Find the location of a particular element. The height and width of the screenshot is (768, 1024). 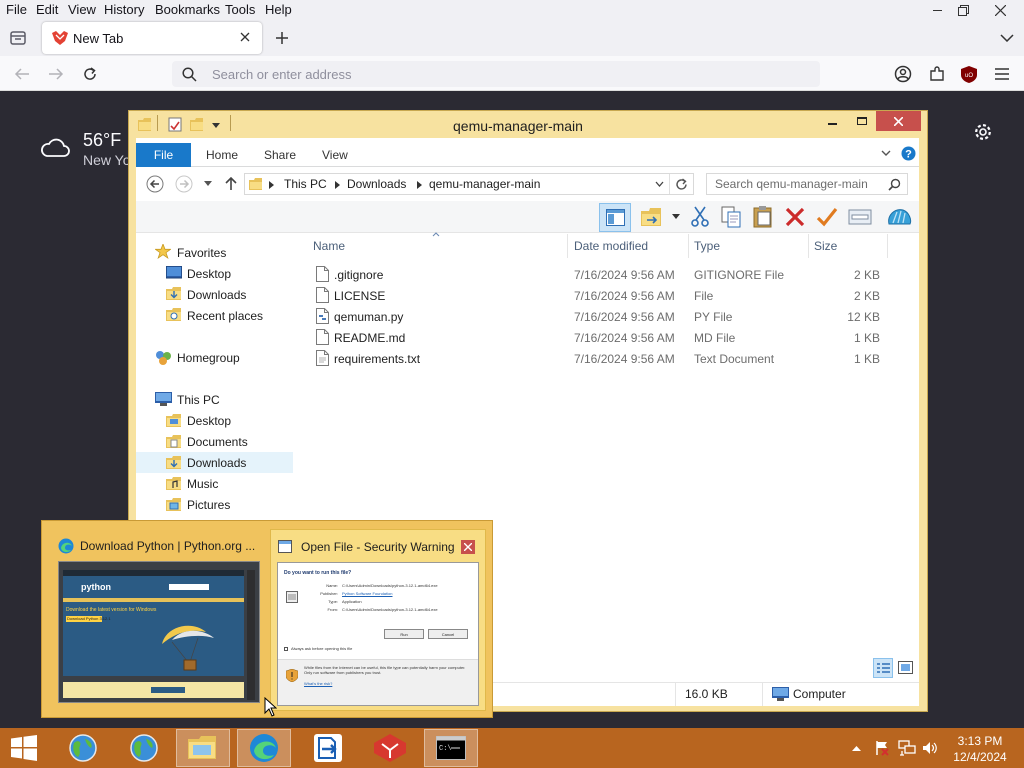

taskbar-file-explorer is located at coordinates (203, 748).